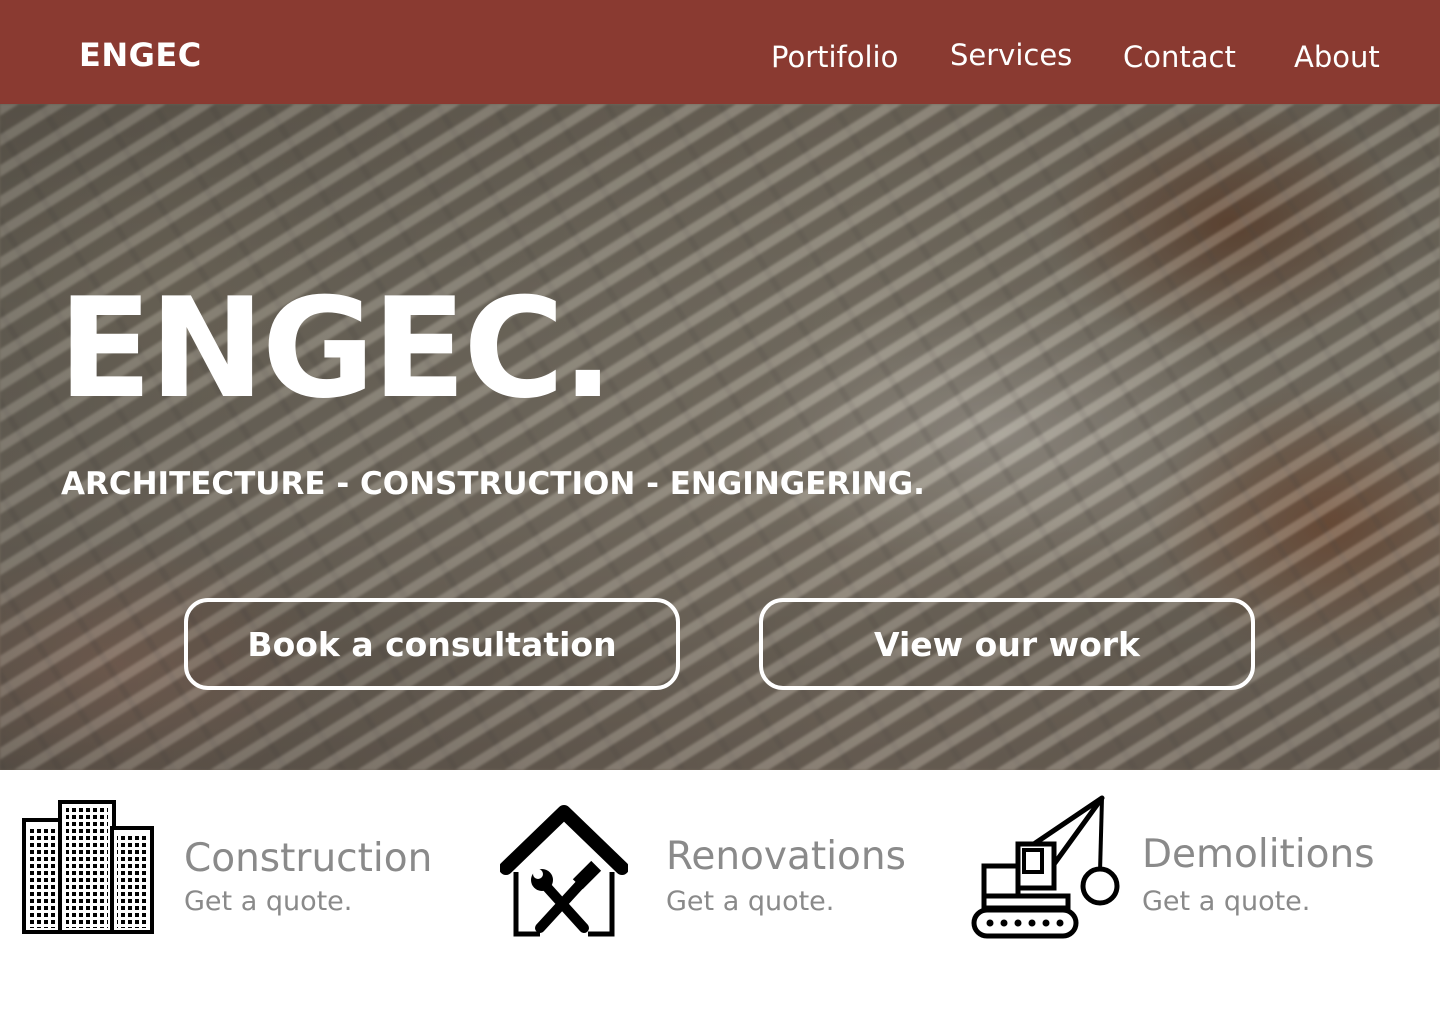 Image resolution: width=1440 pixels, height=1024 pixels. Describe the element at coordinates (140, 55) in the screenshot. I see `brand-logo: ENGEC` at that location.